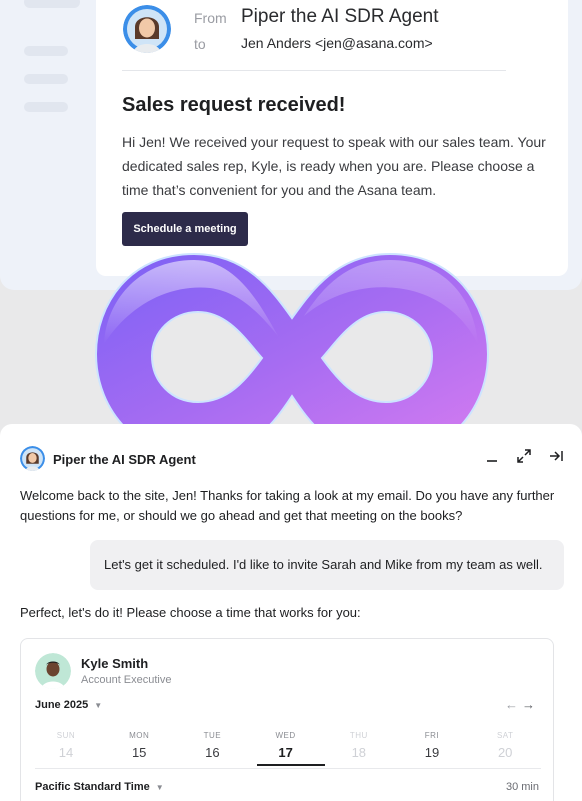 The height and width of the screenshot is (801, 582). I want to click on sender-name: Piper the AI SDR Agent, so click(340, 16).